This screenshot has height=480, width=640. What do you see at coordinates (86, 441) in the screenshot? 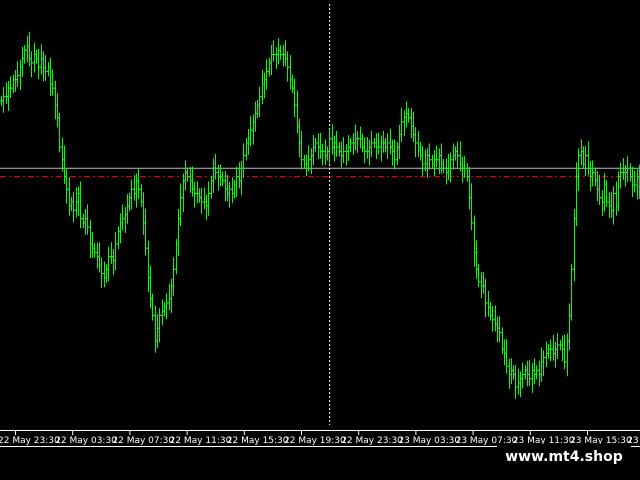
I see `x-tick-label: 22 May 03:30` at bounding box center [86, 441].